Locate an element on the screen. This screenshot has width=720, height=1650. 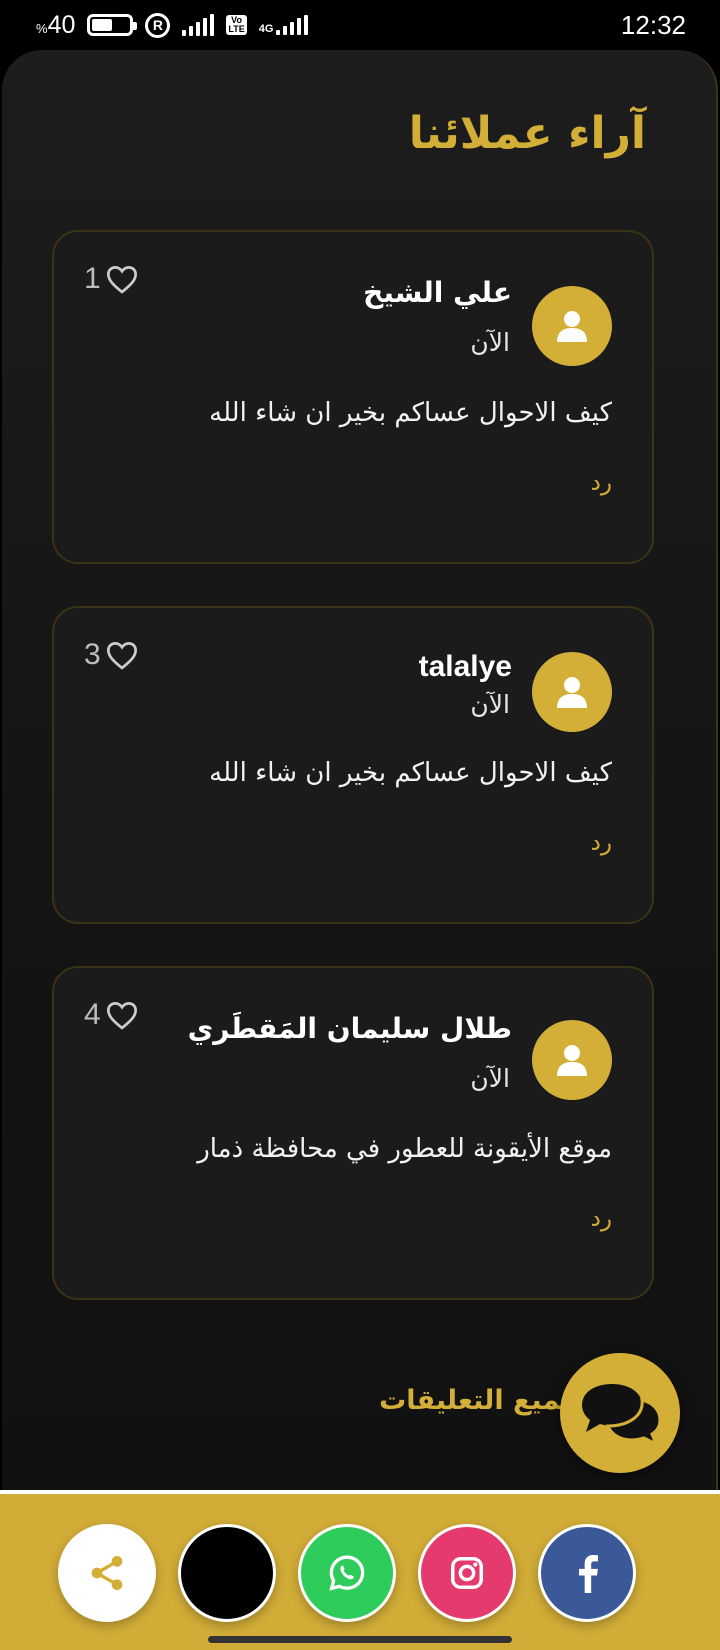
home-indicator is located at coordinates (360, 1639).